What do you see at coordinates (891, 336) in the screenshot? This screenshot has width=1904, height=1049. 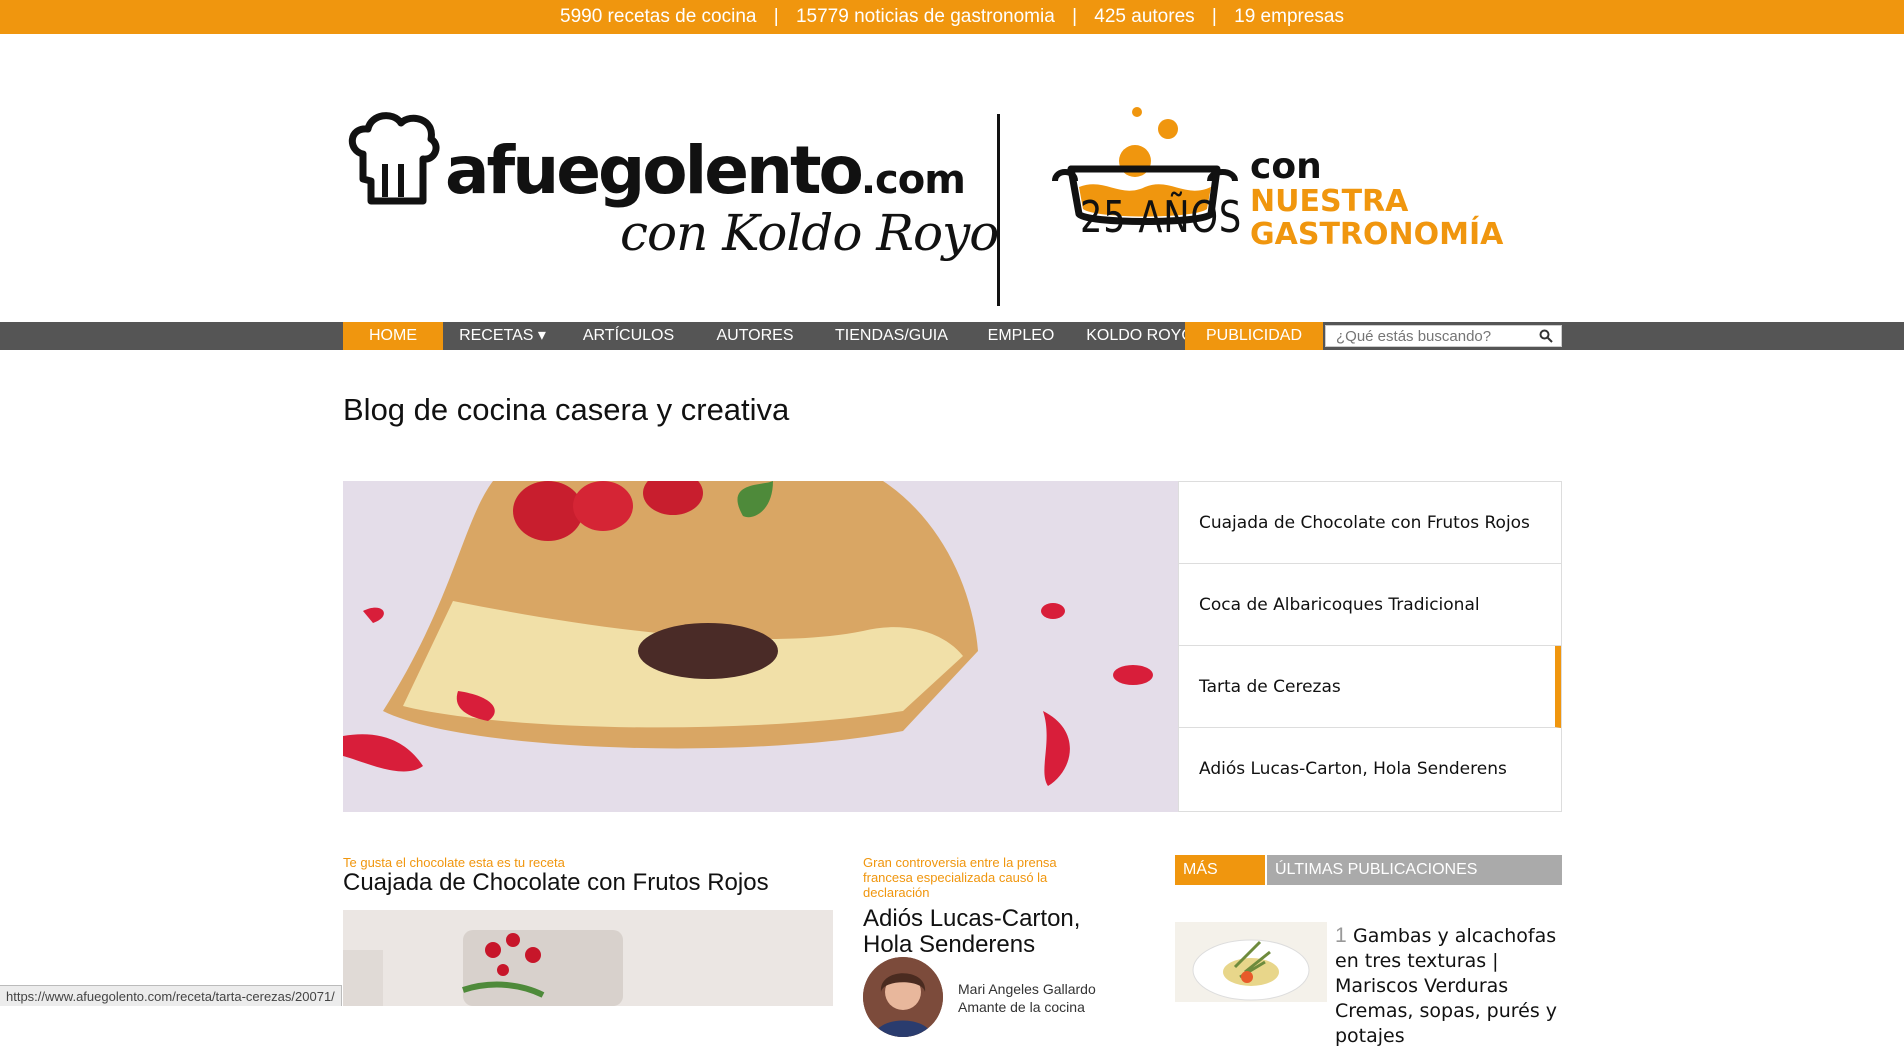 I see `nav-tiendas: TIENDAS/GUIA` at bounding box center [891, 336].